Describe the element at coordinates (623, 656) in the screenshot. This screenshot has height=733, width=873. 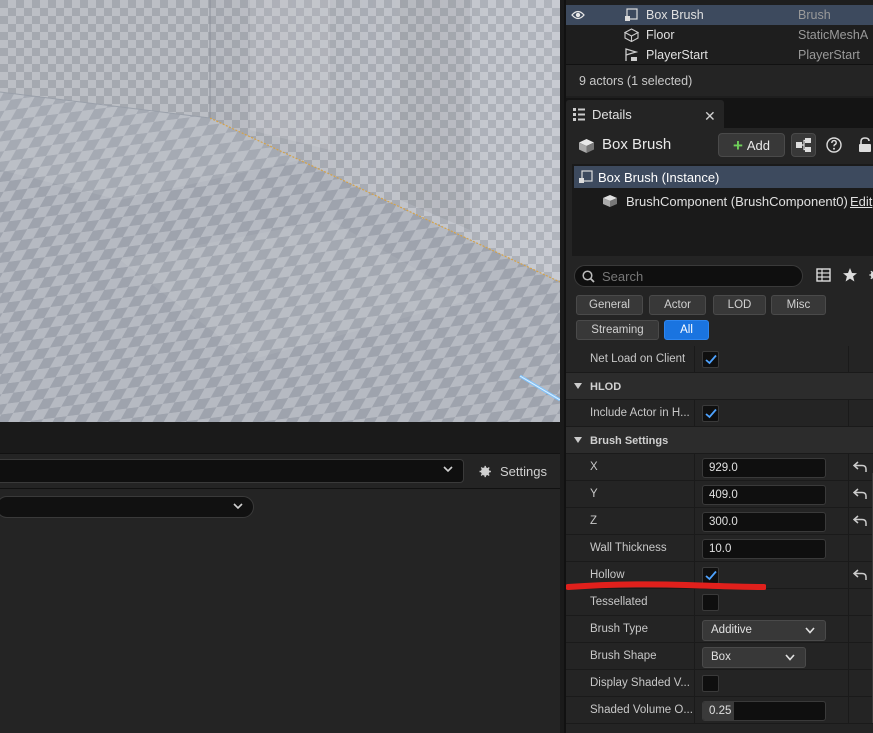
I see `prop-label: Brush Shape` at that location.